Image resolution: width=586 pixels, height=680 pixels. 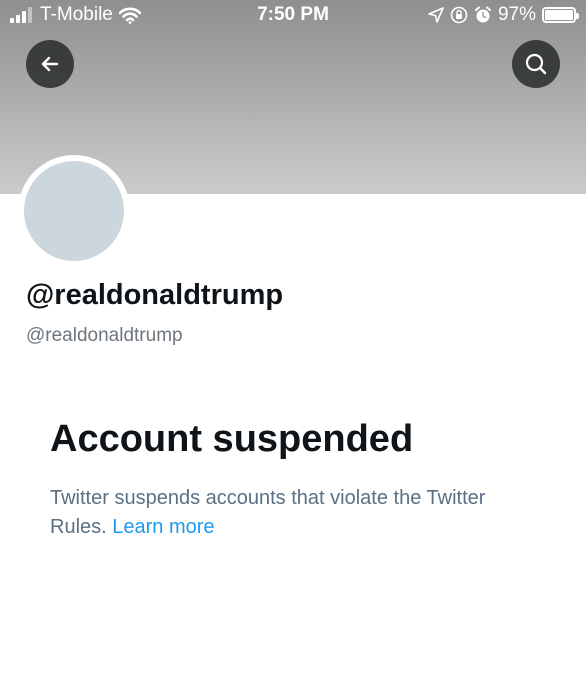 I want to click on avatar, so click(x=74, y=211).